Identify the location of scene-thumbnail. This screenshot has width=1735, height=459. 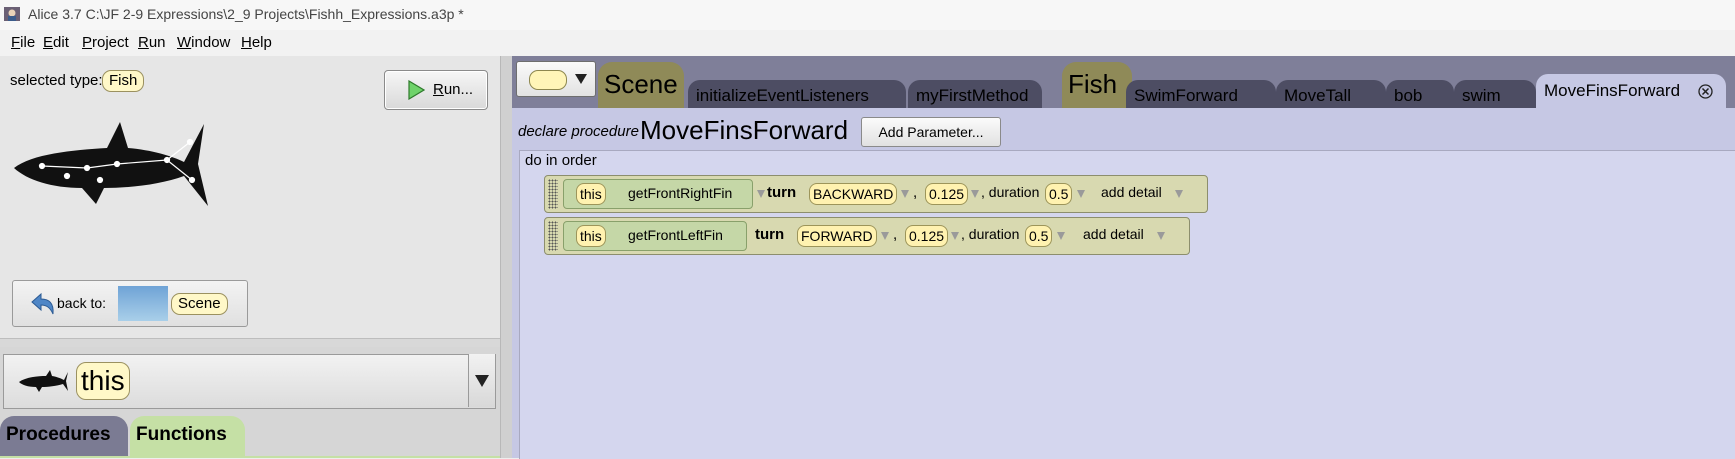
(143, 303).